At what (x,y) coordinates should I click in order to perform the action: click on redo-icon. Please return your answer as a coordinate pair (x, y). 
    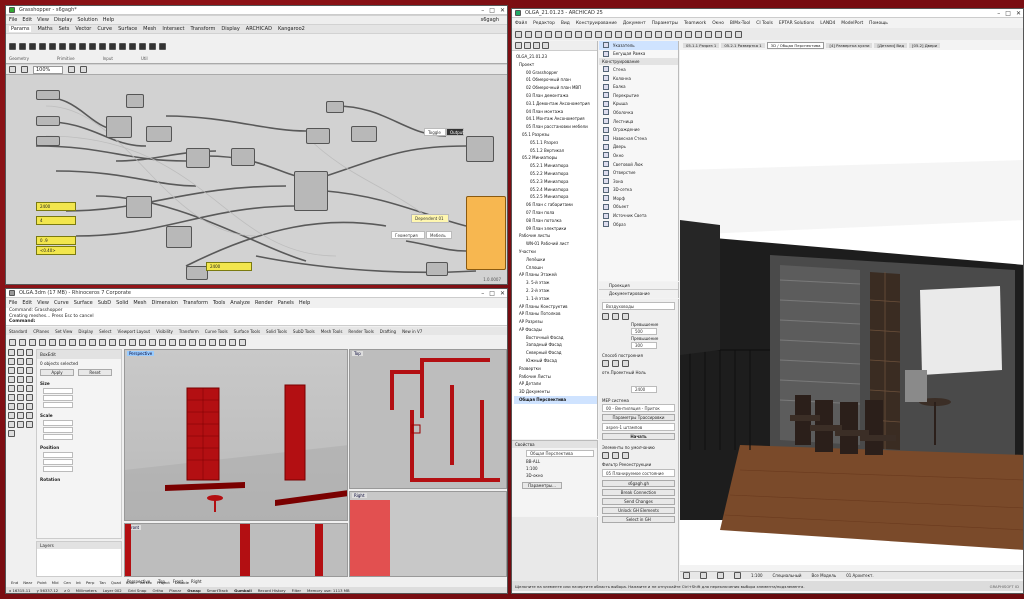
    Looking at the image, I should click on (558, 34).